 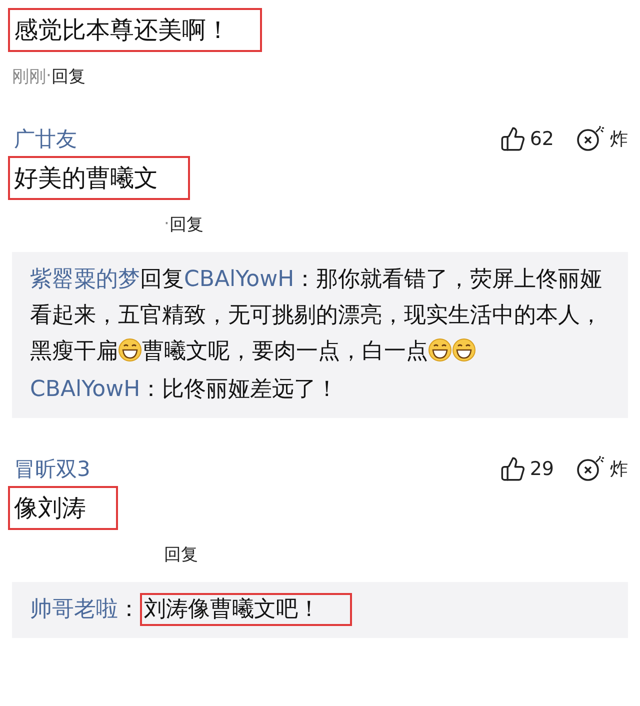 I want to click on reply-text: CBAlYowH：比佟丽娅差远了！, so click(x=185, y=390).